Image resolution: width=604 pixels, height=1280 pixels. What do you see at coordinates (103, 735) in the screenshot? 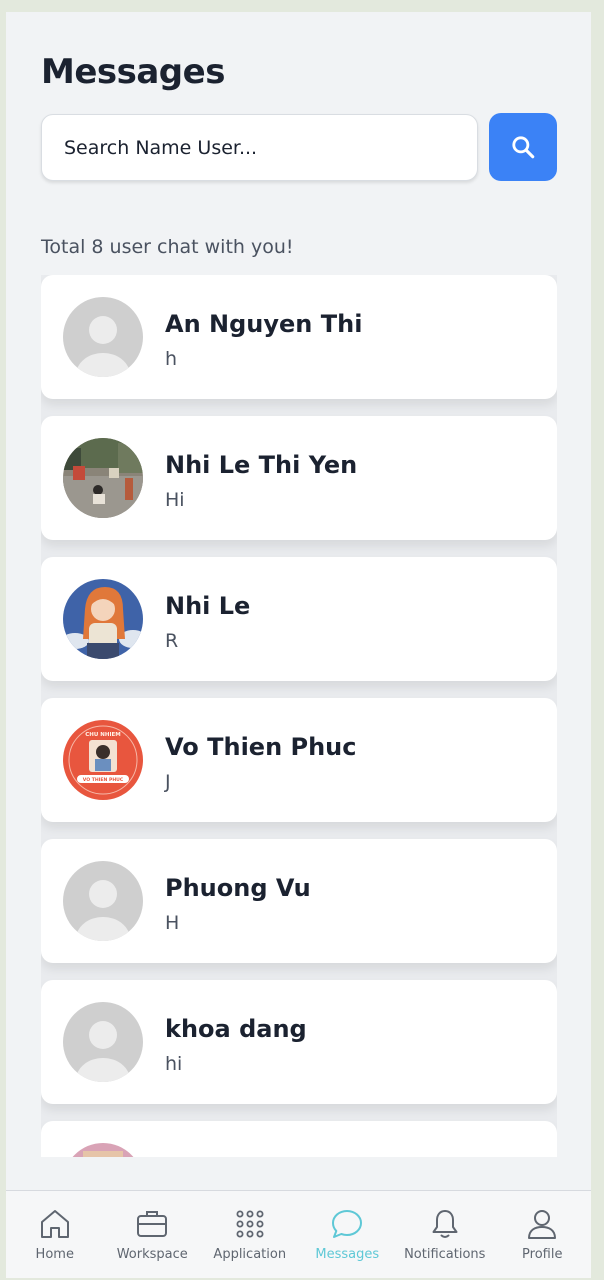
I see `svg-text: CHU NHIEM` at bounding box center [103, 735].